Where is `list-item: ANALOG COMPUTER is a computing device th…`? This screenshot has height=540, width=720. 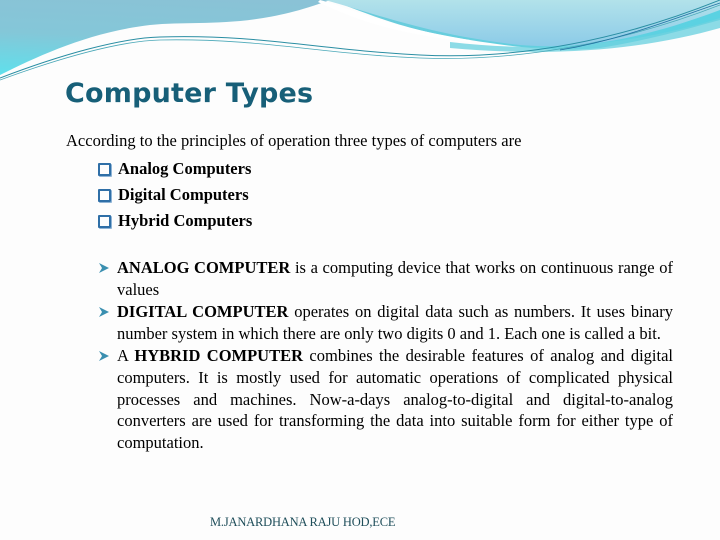
list-item: ANALOG COMPUTER is a computing device th… is located at coordinates (385, 278).